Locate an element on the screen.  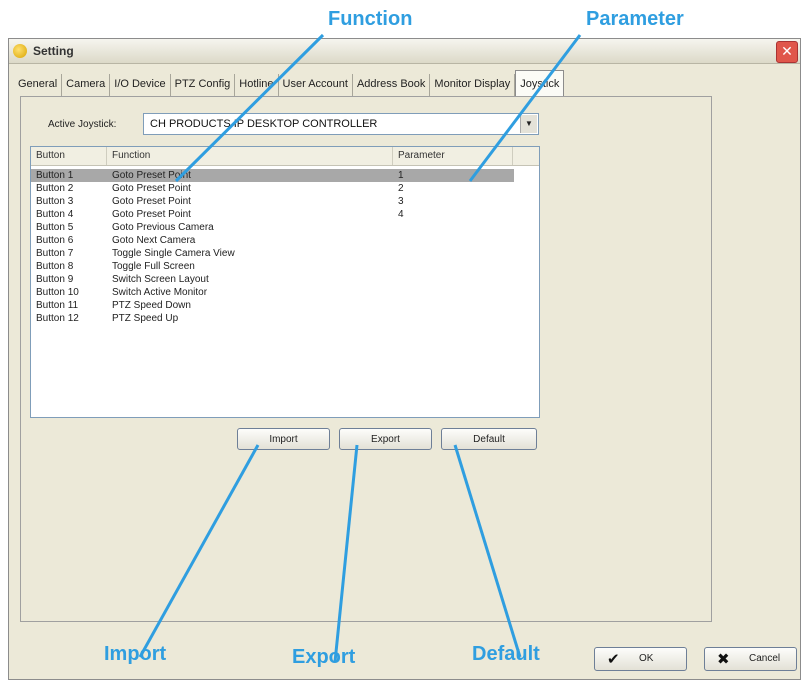
checkmark-icon: ✔ is located at coordinates (613, 659).